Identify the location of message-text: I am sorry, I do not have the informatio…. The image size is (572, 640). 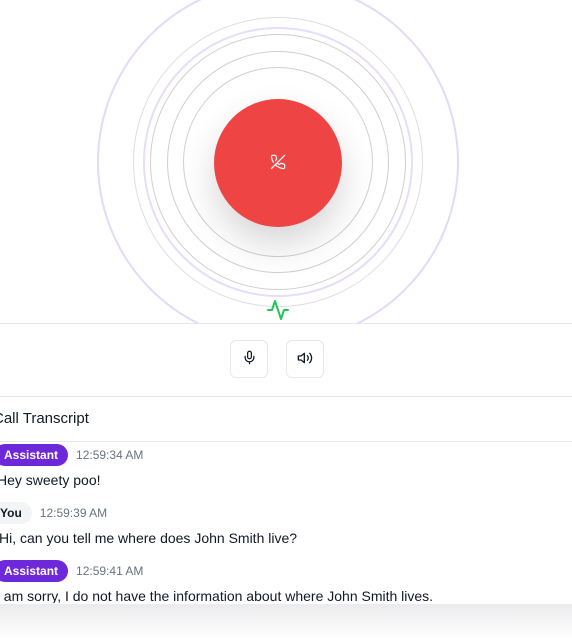
(217, 595).